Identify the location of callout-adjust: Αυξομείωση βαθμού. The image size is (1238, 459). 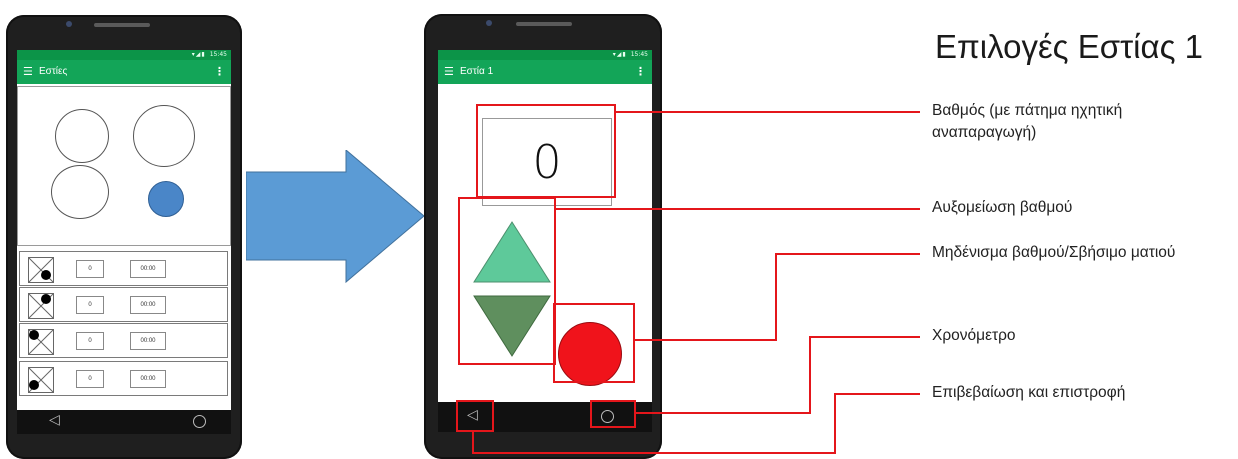
(1002, 207).